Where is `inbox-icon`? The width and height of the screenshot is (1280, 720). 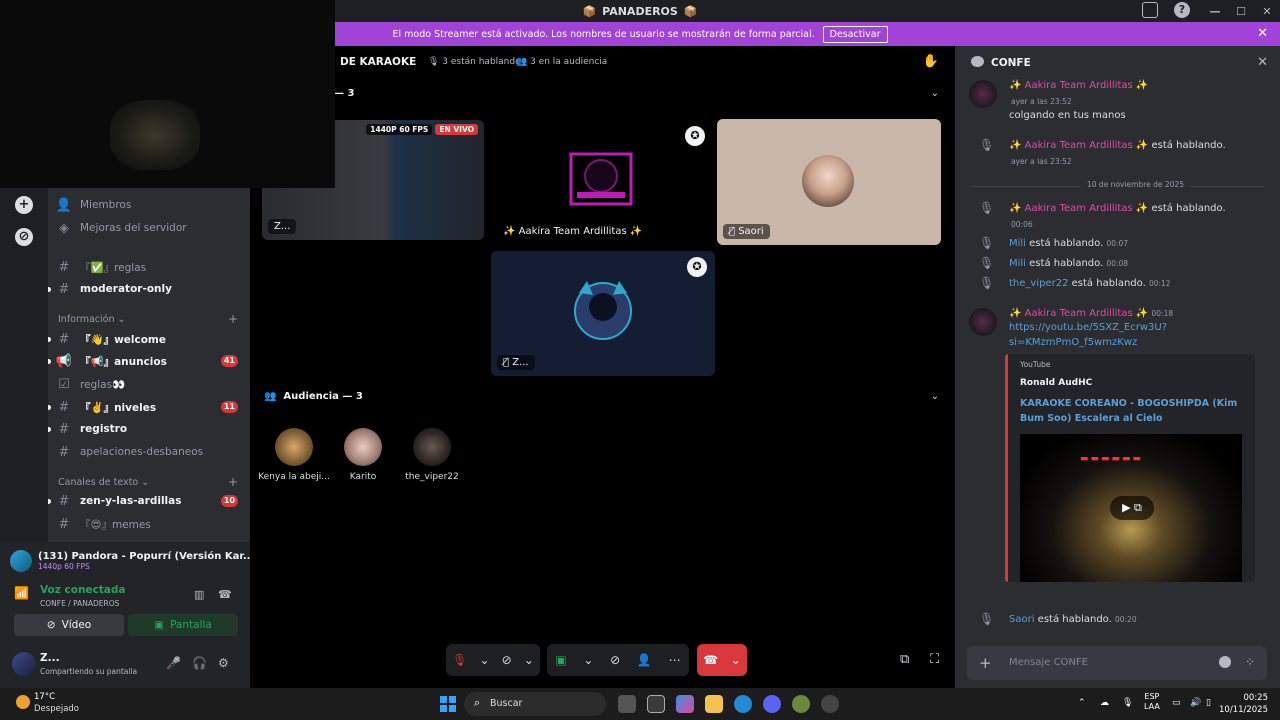 inbox-icon is located at coordinates (1150, 10).